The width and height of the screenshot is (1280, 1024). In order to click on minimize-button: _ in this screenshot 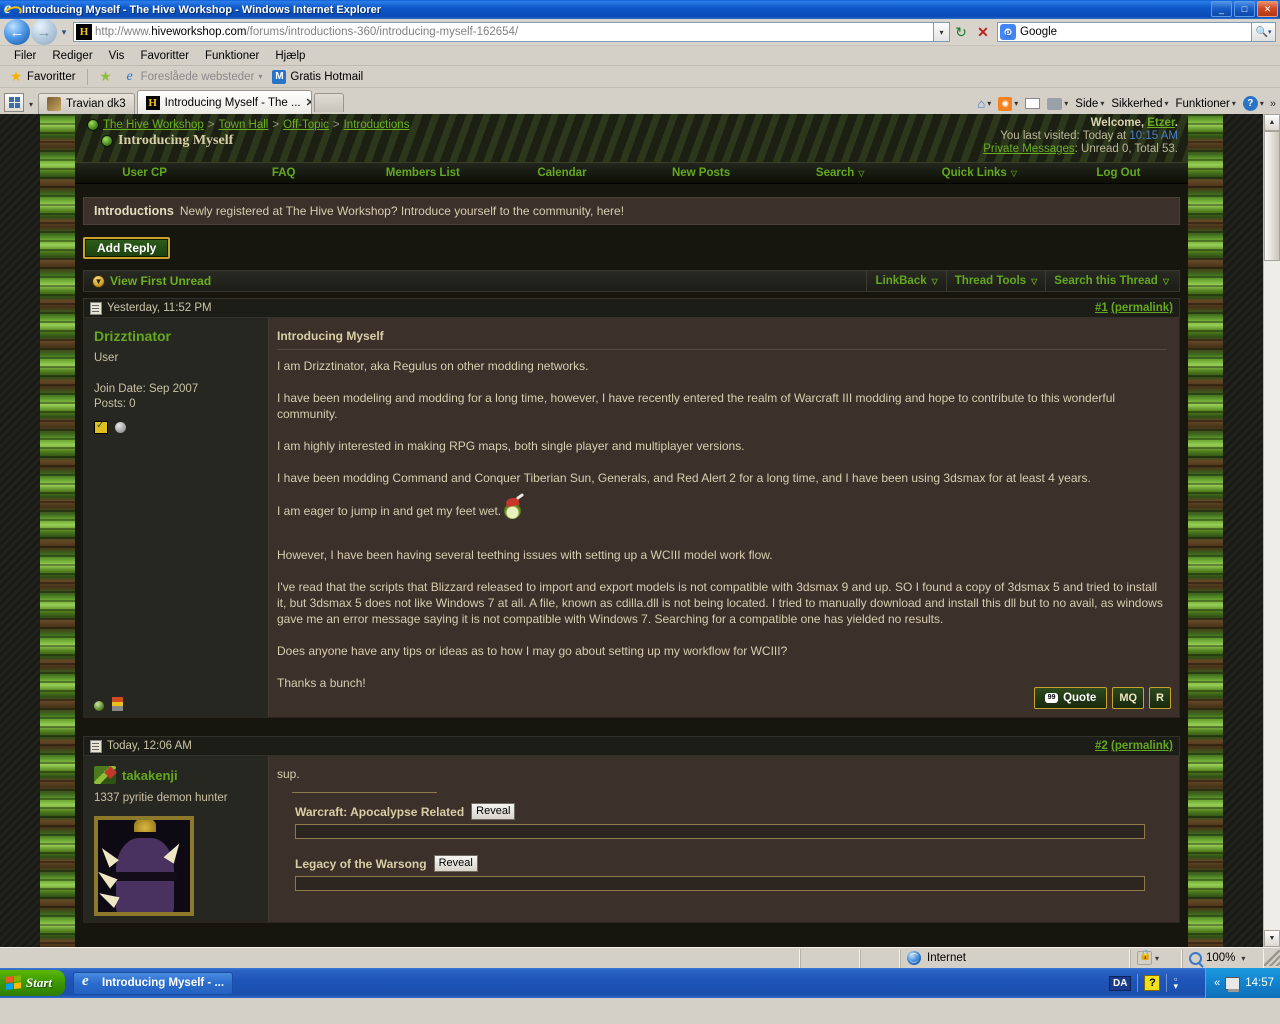, I will do `click(1221, 9)`.